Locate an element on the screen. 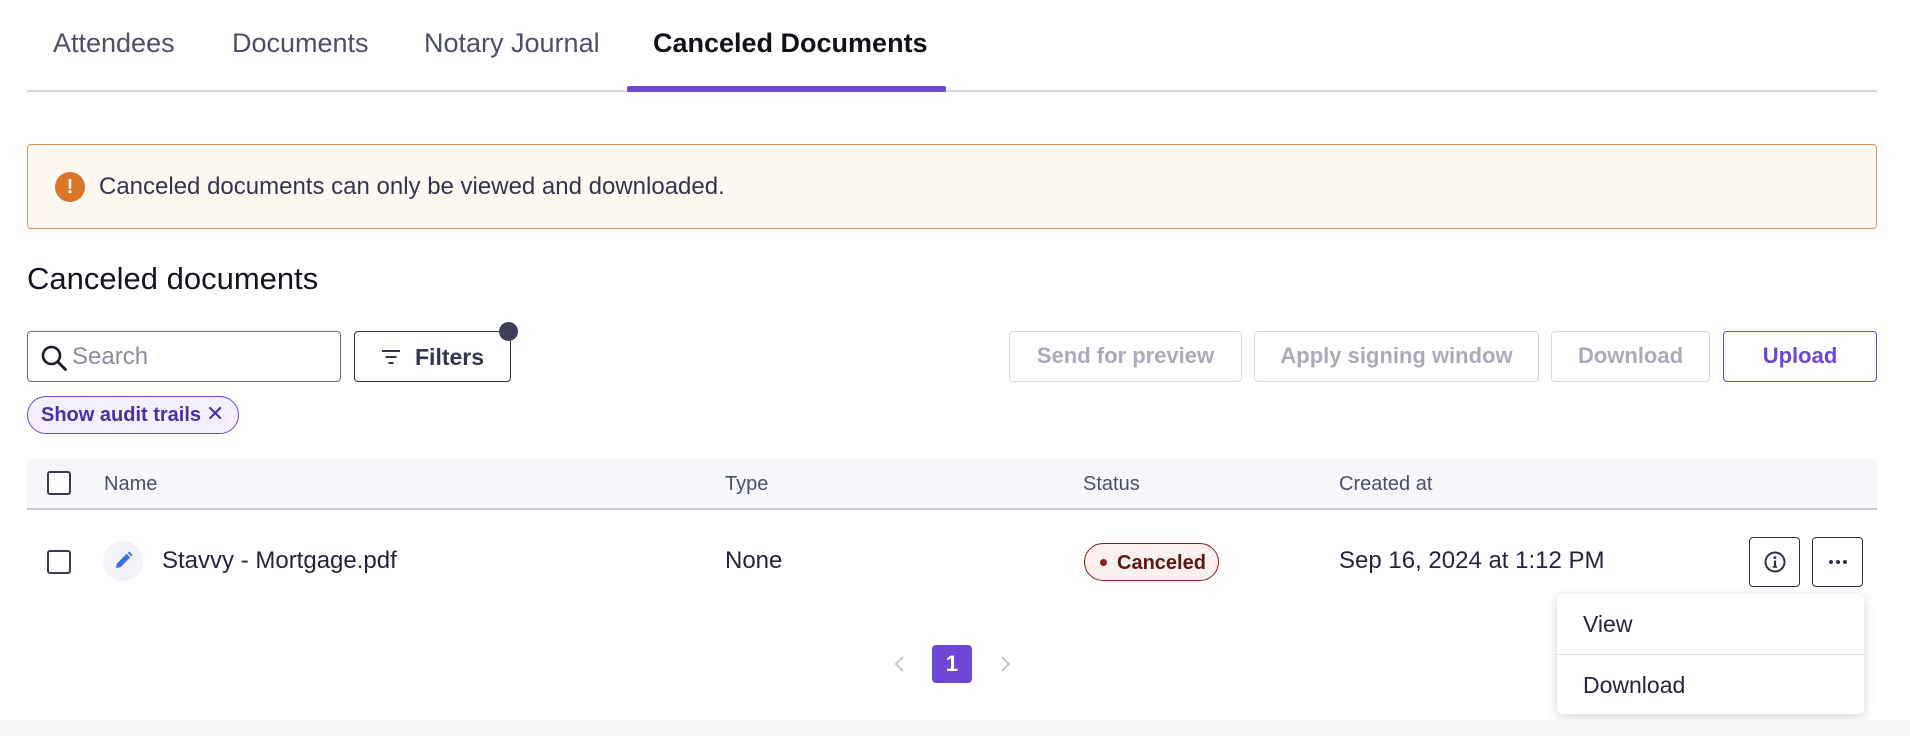  tab-notary-journal: Notary Journal is located at coordinates (512, 43).